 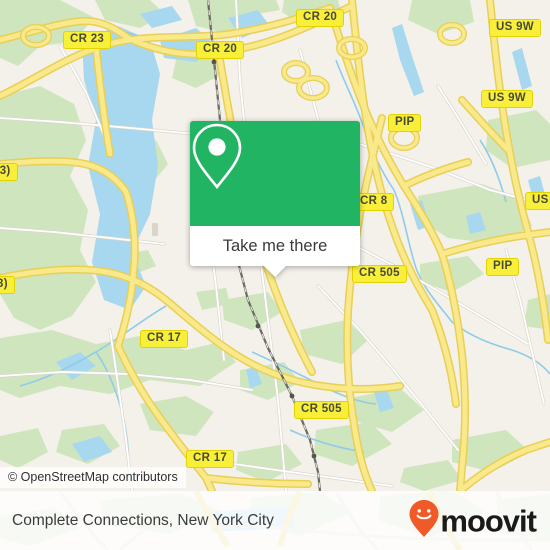 What do you see at coordinates (275, 173) in the screenshot?
I see `popup-image-area` at bounding box center [275, 173].